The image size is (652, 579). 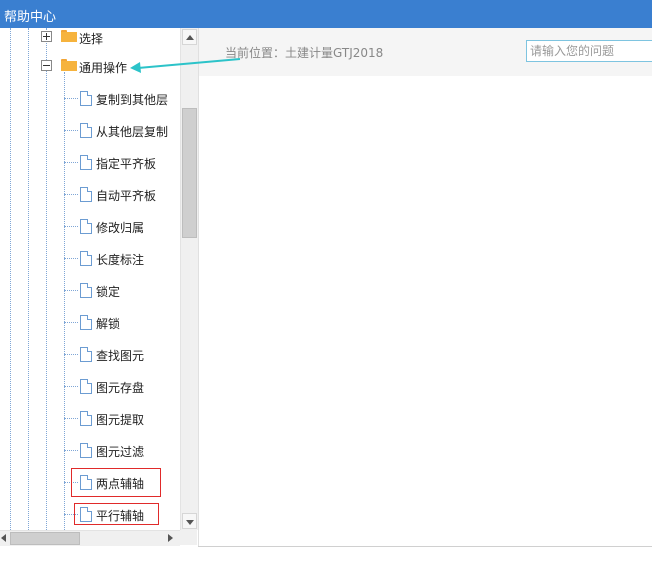 I want to click on tree-item-page: 修改归属, so click(x=90, y=226).